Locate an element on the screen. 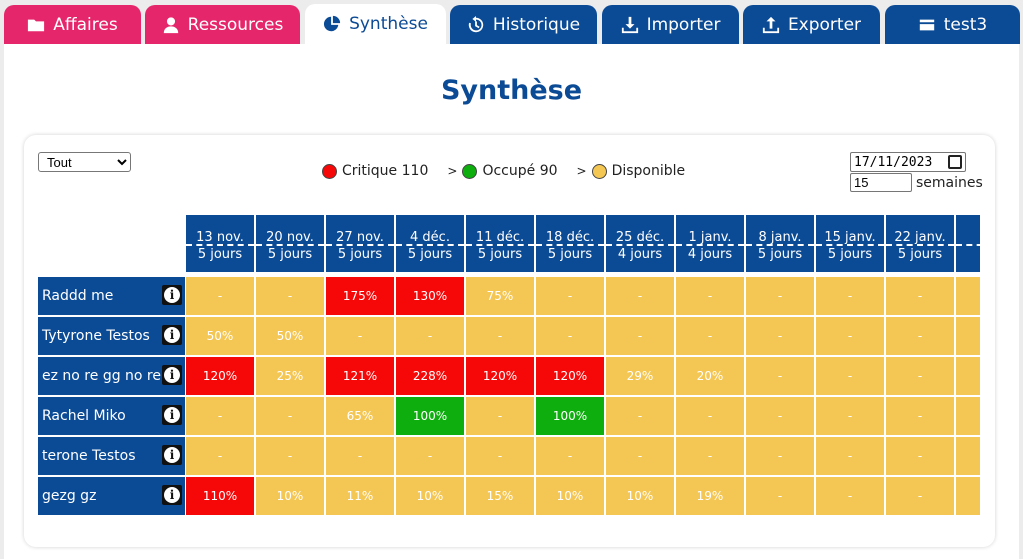 Image resolution: width=1023 pixels, height=559 pixels. week-date: 15 janv. is located at coordinates (850, 237).